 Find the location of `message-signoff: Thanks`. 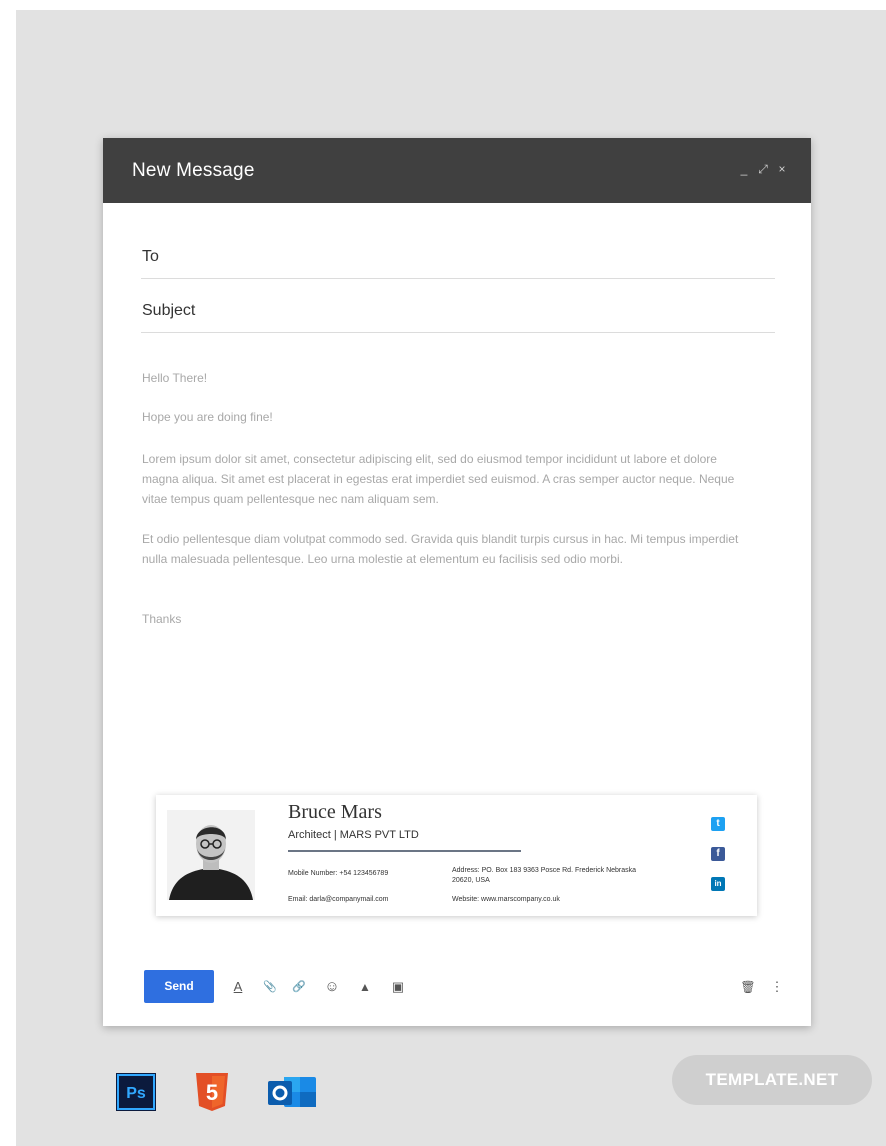

message-signoff: Thanks is located at coordinates (447, 619).